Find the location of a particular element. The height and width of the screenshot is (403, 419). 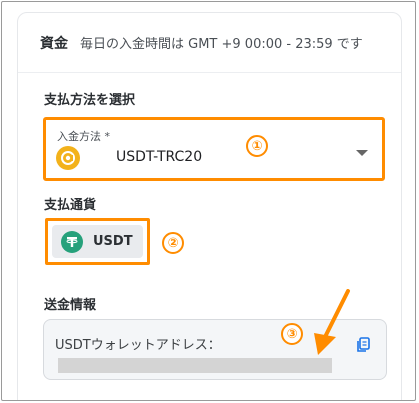

annotation-marker-2: ② is located at coordinates (173, 243).